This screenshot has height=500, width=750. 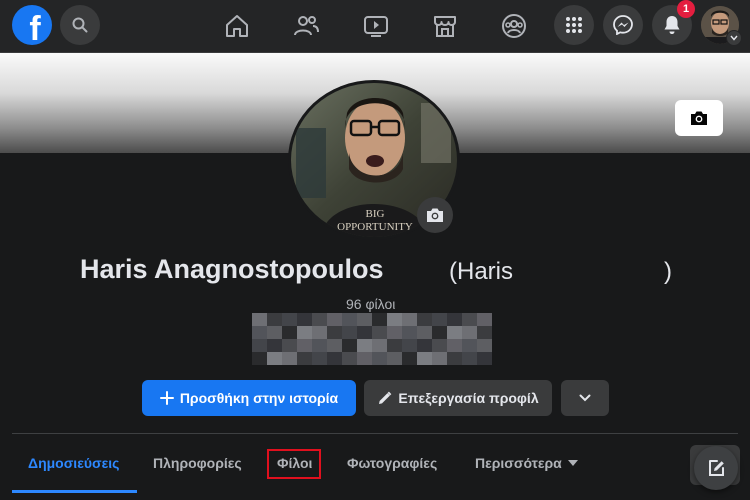 I want to click on edit-profile-picture-button, so click(x=435, y=215).